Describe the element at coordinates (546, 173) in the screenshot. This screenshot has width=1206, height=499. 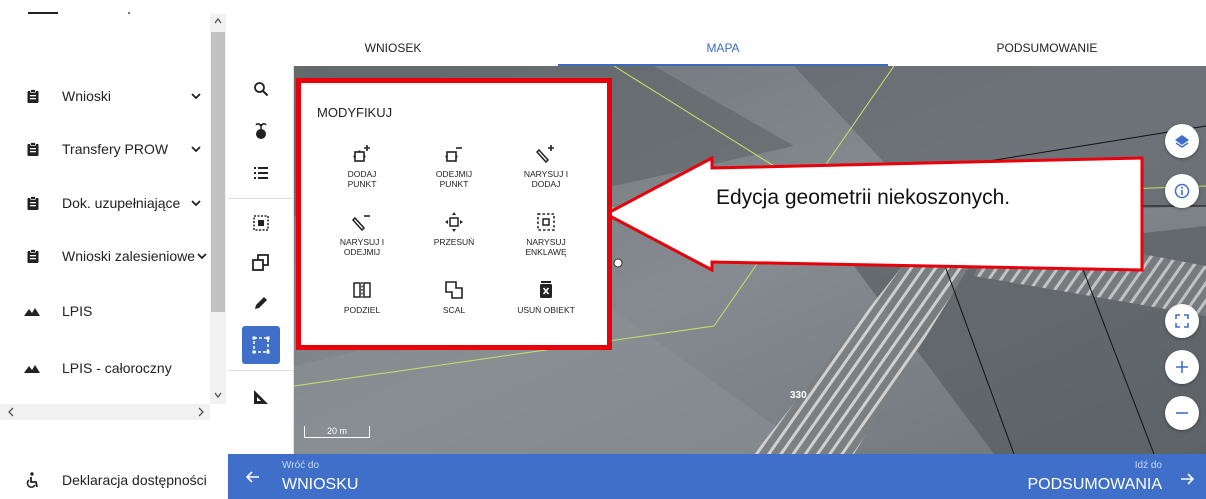
I see `draw-add-button: NARYSUJ I DODAJ` at that location.